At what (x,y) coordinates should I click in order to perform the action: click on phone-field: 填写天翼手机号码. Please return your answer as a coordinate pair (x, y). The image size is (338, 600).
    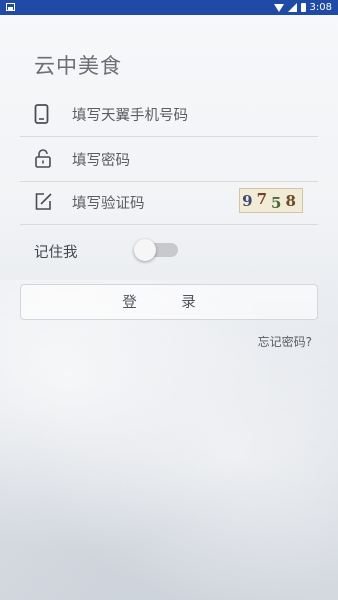
    Looking at the image, I should click on (169, 114).